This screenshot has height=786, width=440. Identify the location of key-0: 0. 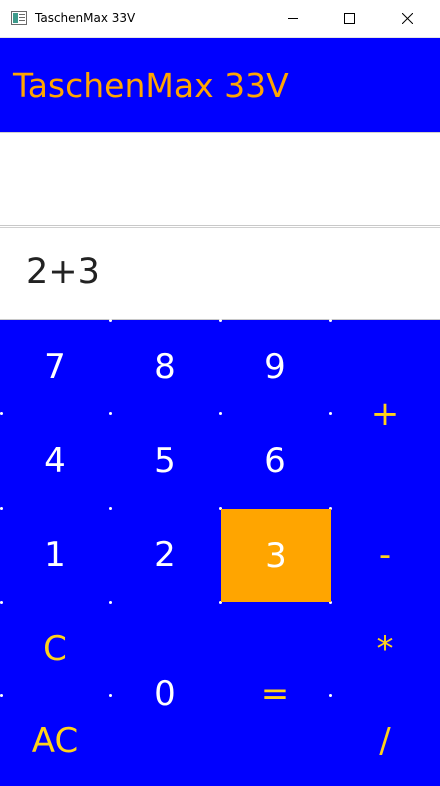
(165, 694).